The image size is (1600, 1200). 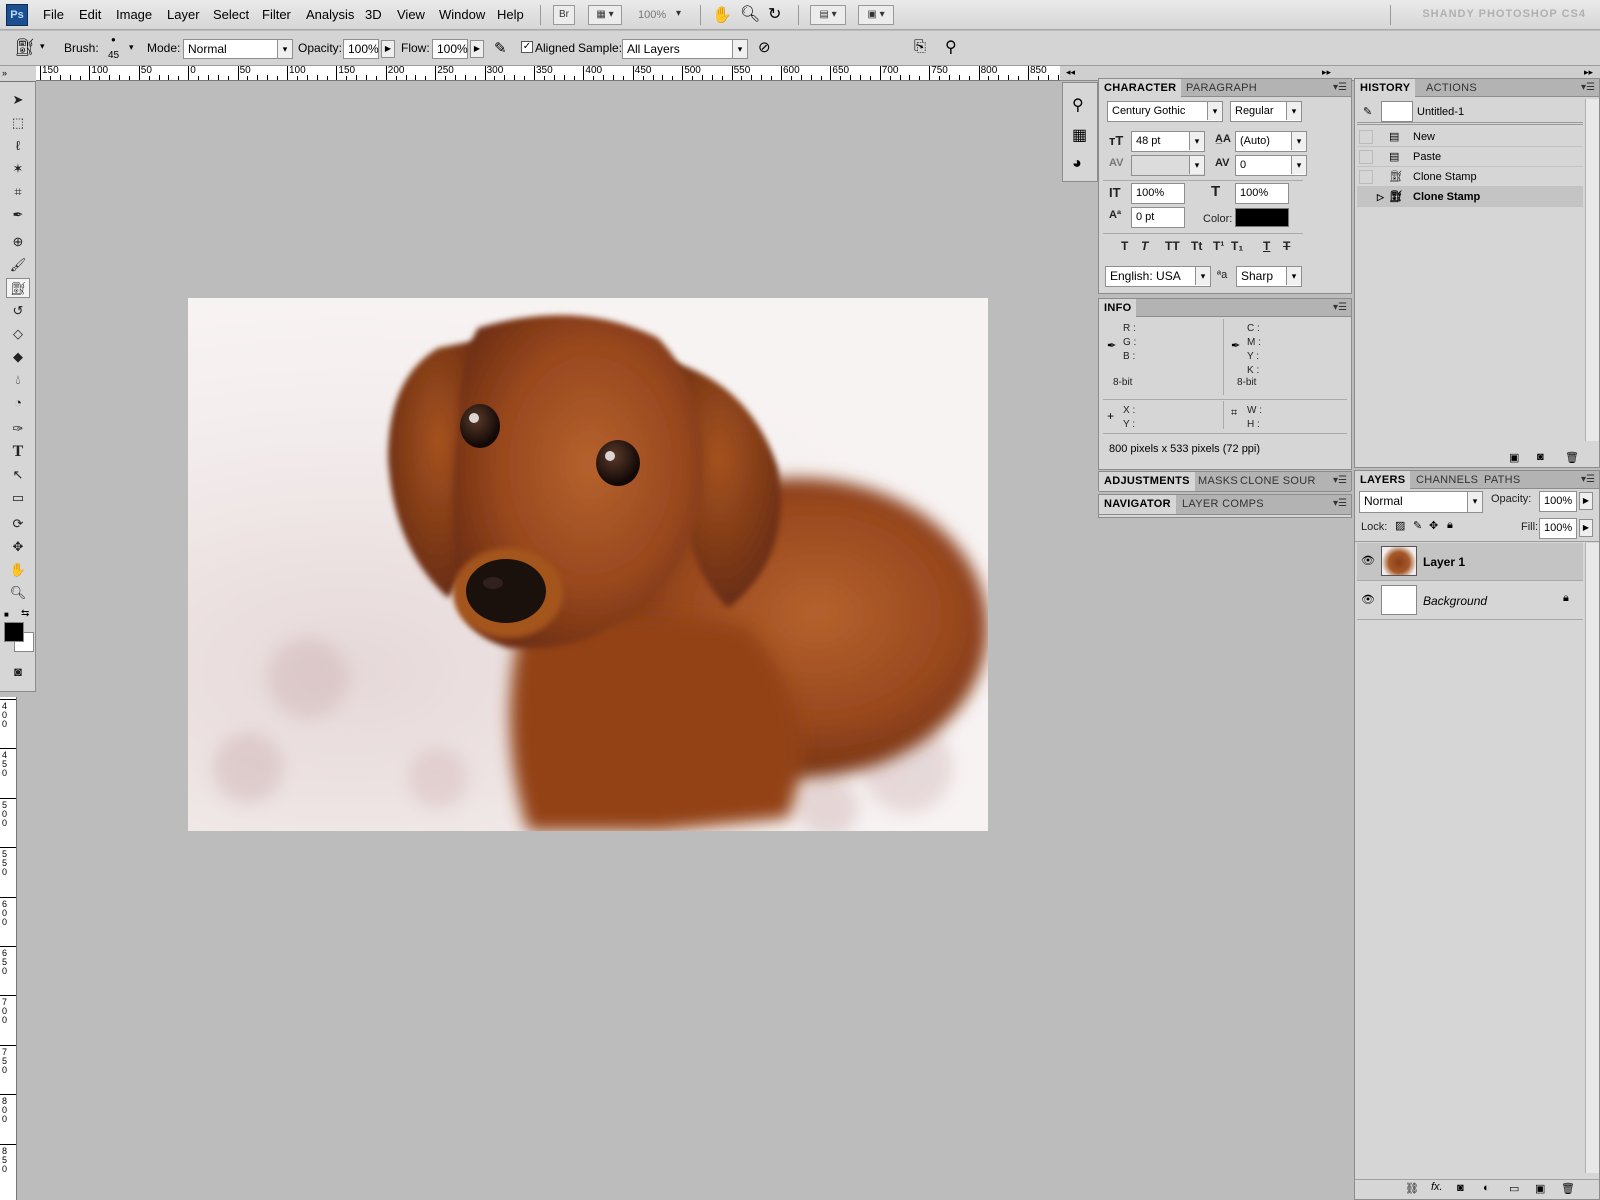 I want to click on tab-layers: LAYERS, so click(x=1383, y=480).